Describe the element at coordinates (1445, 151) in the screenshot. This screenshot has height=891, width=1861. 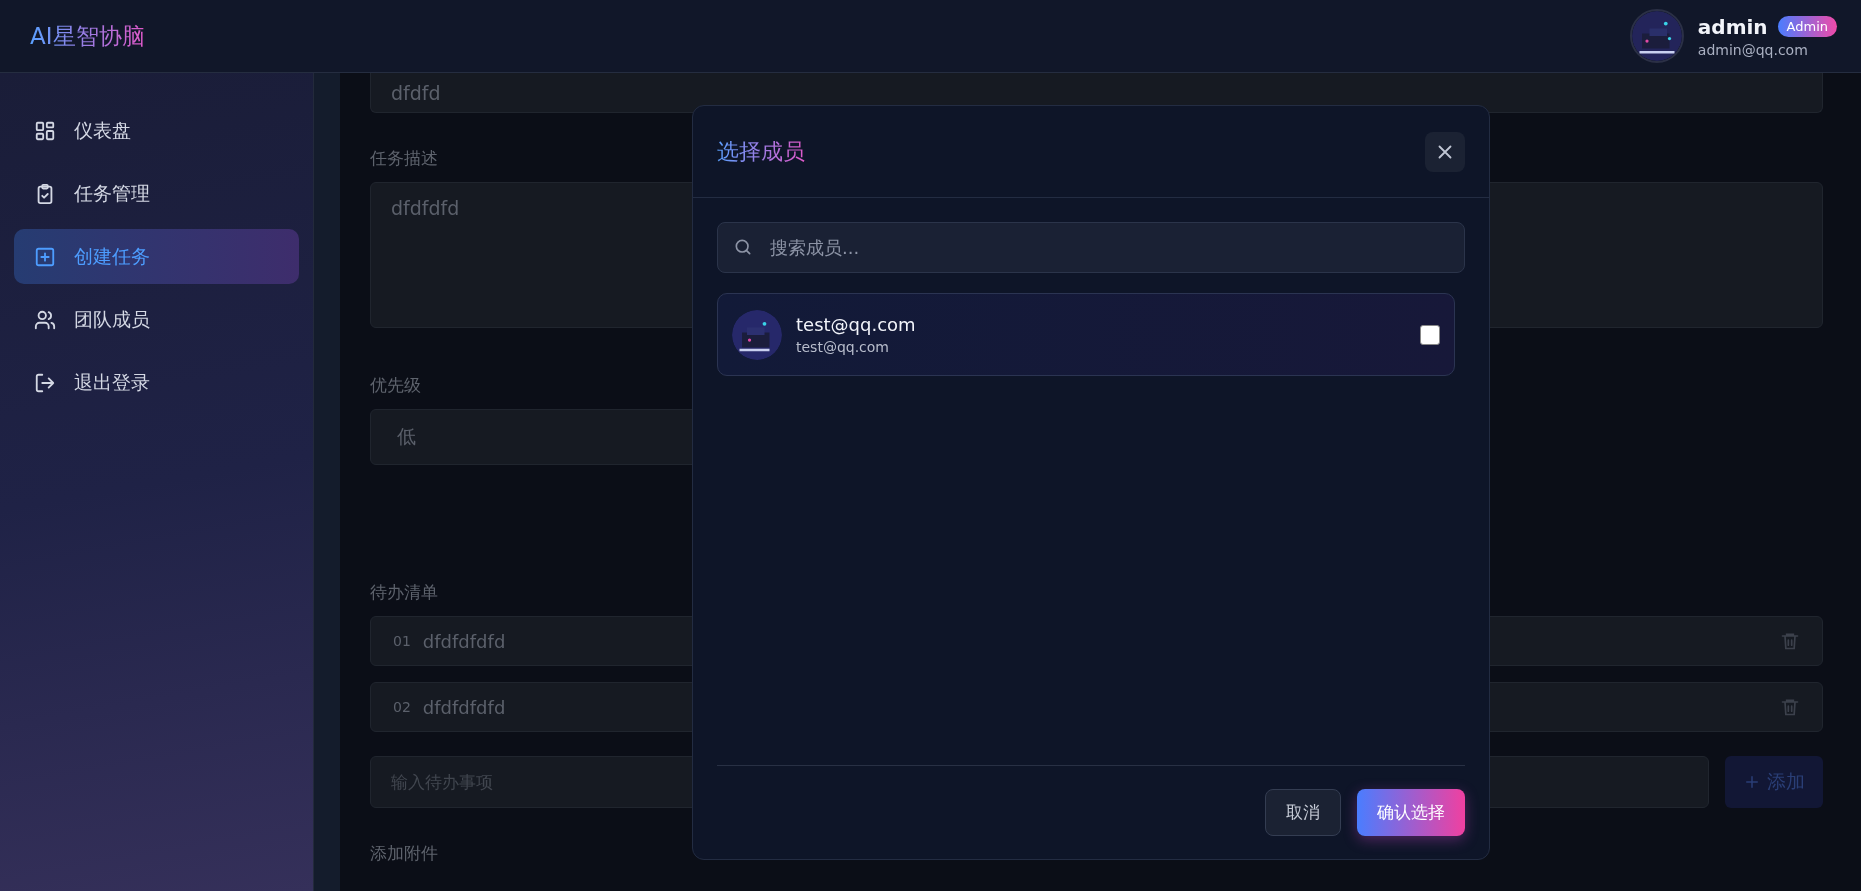
I see `close-button` at that location.